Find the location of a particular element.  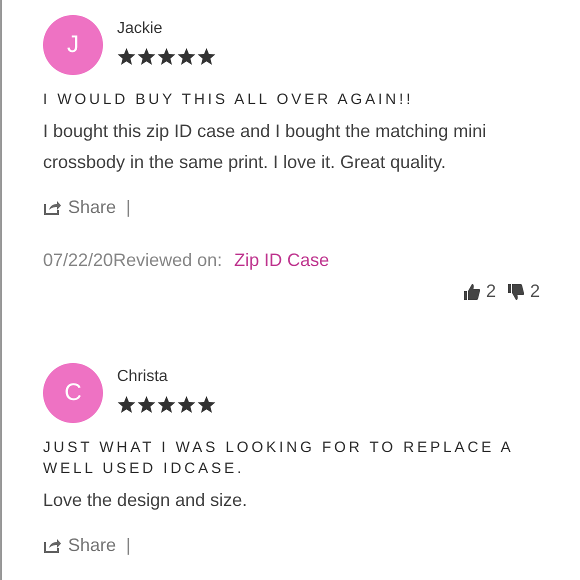

review-text: Love the design and size. is located at coordinates (145, 500).